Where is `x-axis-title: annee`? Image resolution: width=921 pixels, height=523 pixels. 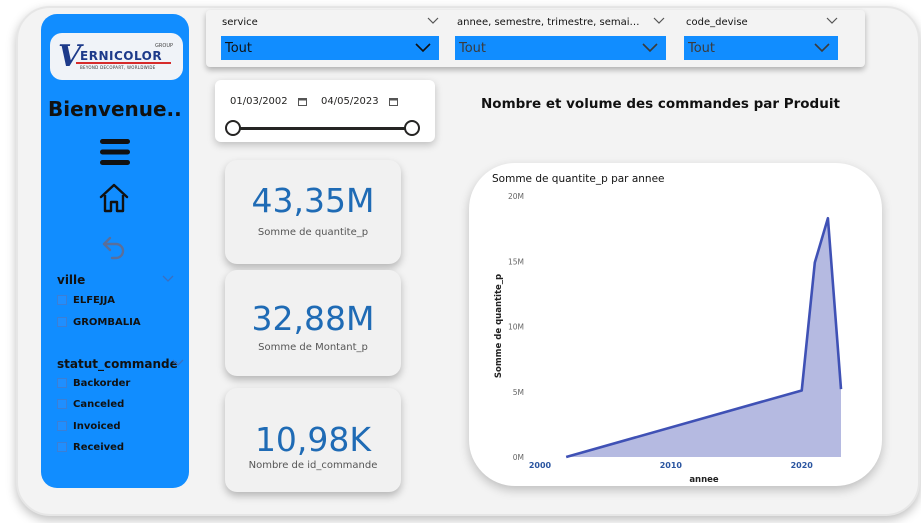
x-axis-title: annee is located at coordinates (704, 480).